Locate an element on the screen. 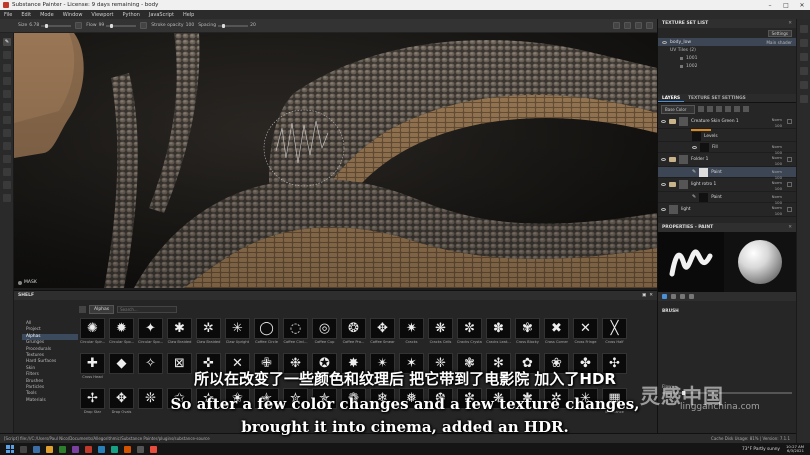  smudge-icon is located at coordinates (7, 94).